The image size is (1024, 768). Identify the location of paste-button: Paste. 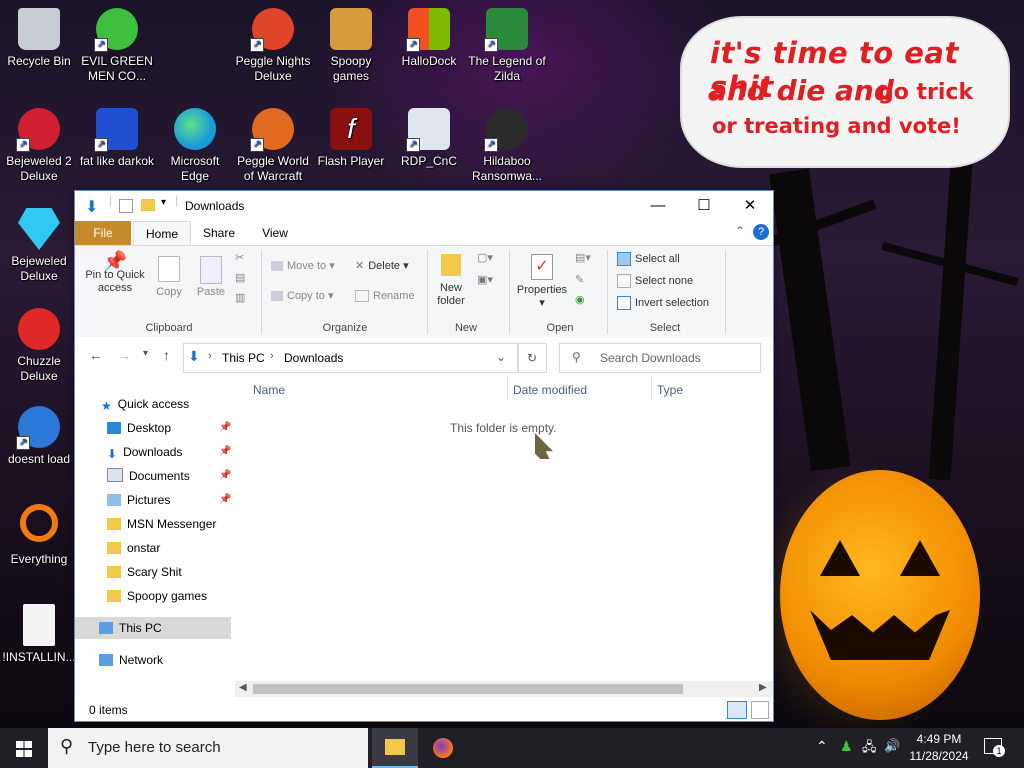
(211, 277).